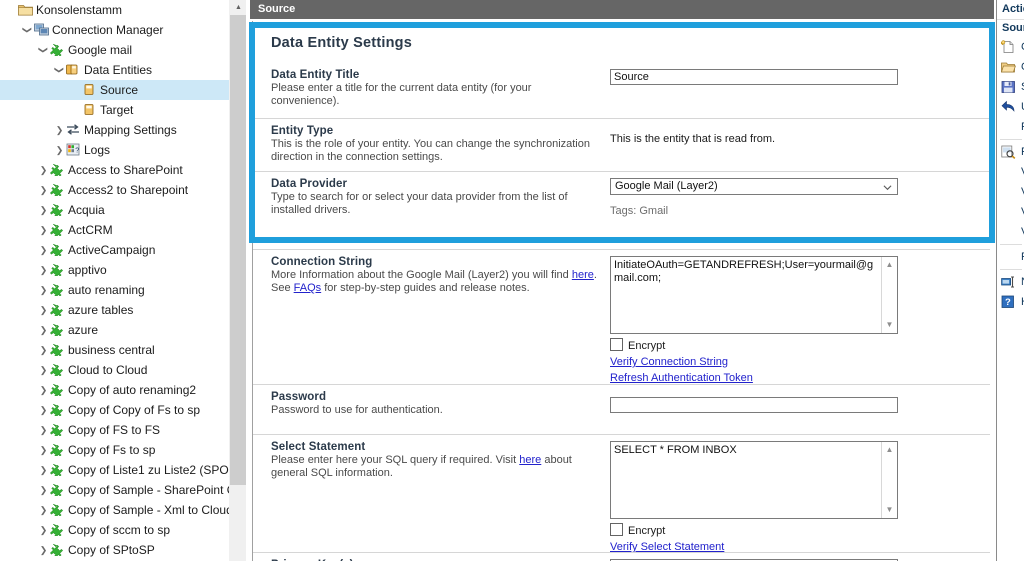  I want to click on tree-scroll-up-arrow: ▲, so click(238, 7).